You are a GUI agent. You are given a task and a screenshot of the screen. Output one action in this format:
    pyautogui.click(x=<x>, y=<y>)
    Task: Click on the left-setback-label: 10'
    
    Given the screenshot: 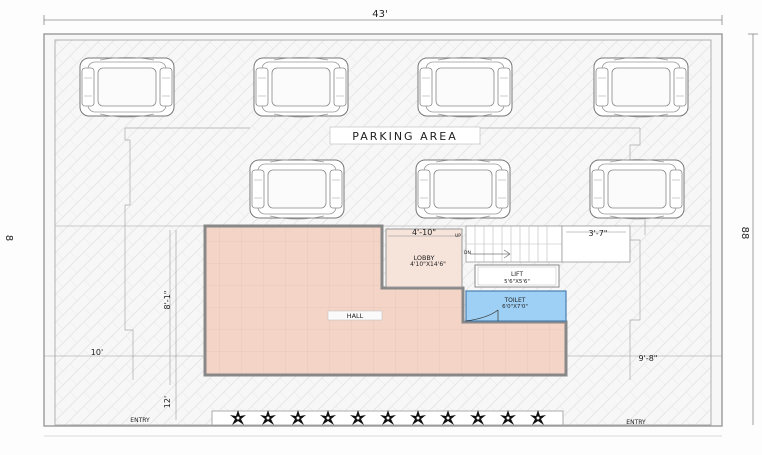 What is the action you would take?
    pyautogui.click(x=97, y=352)
    